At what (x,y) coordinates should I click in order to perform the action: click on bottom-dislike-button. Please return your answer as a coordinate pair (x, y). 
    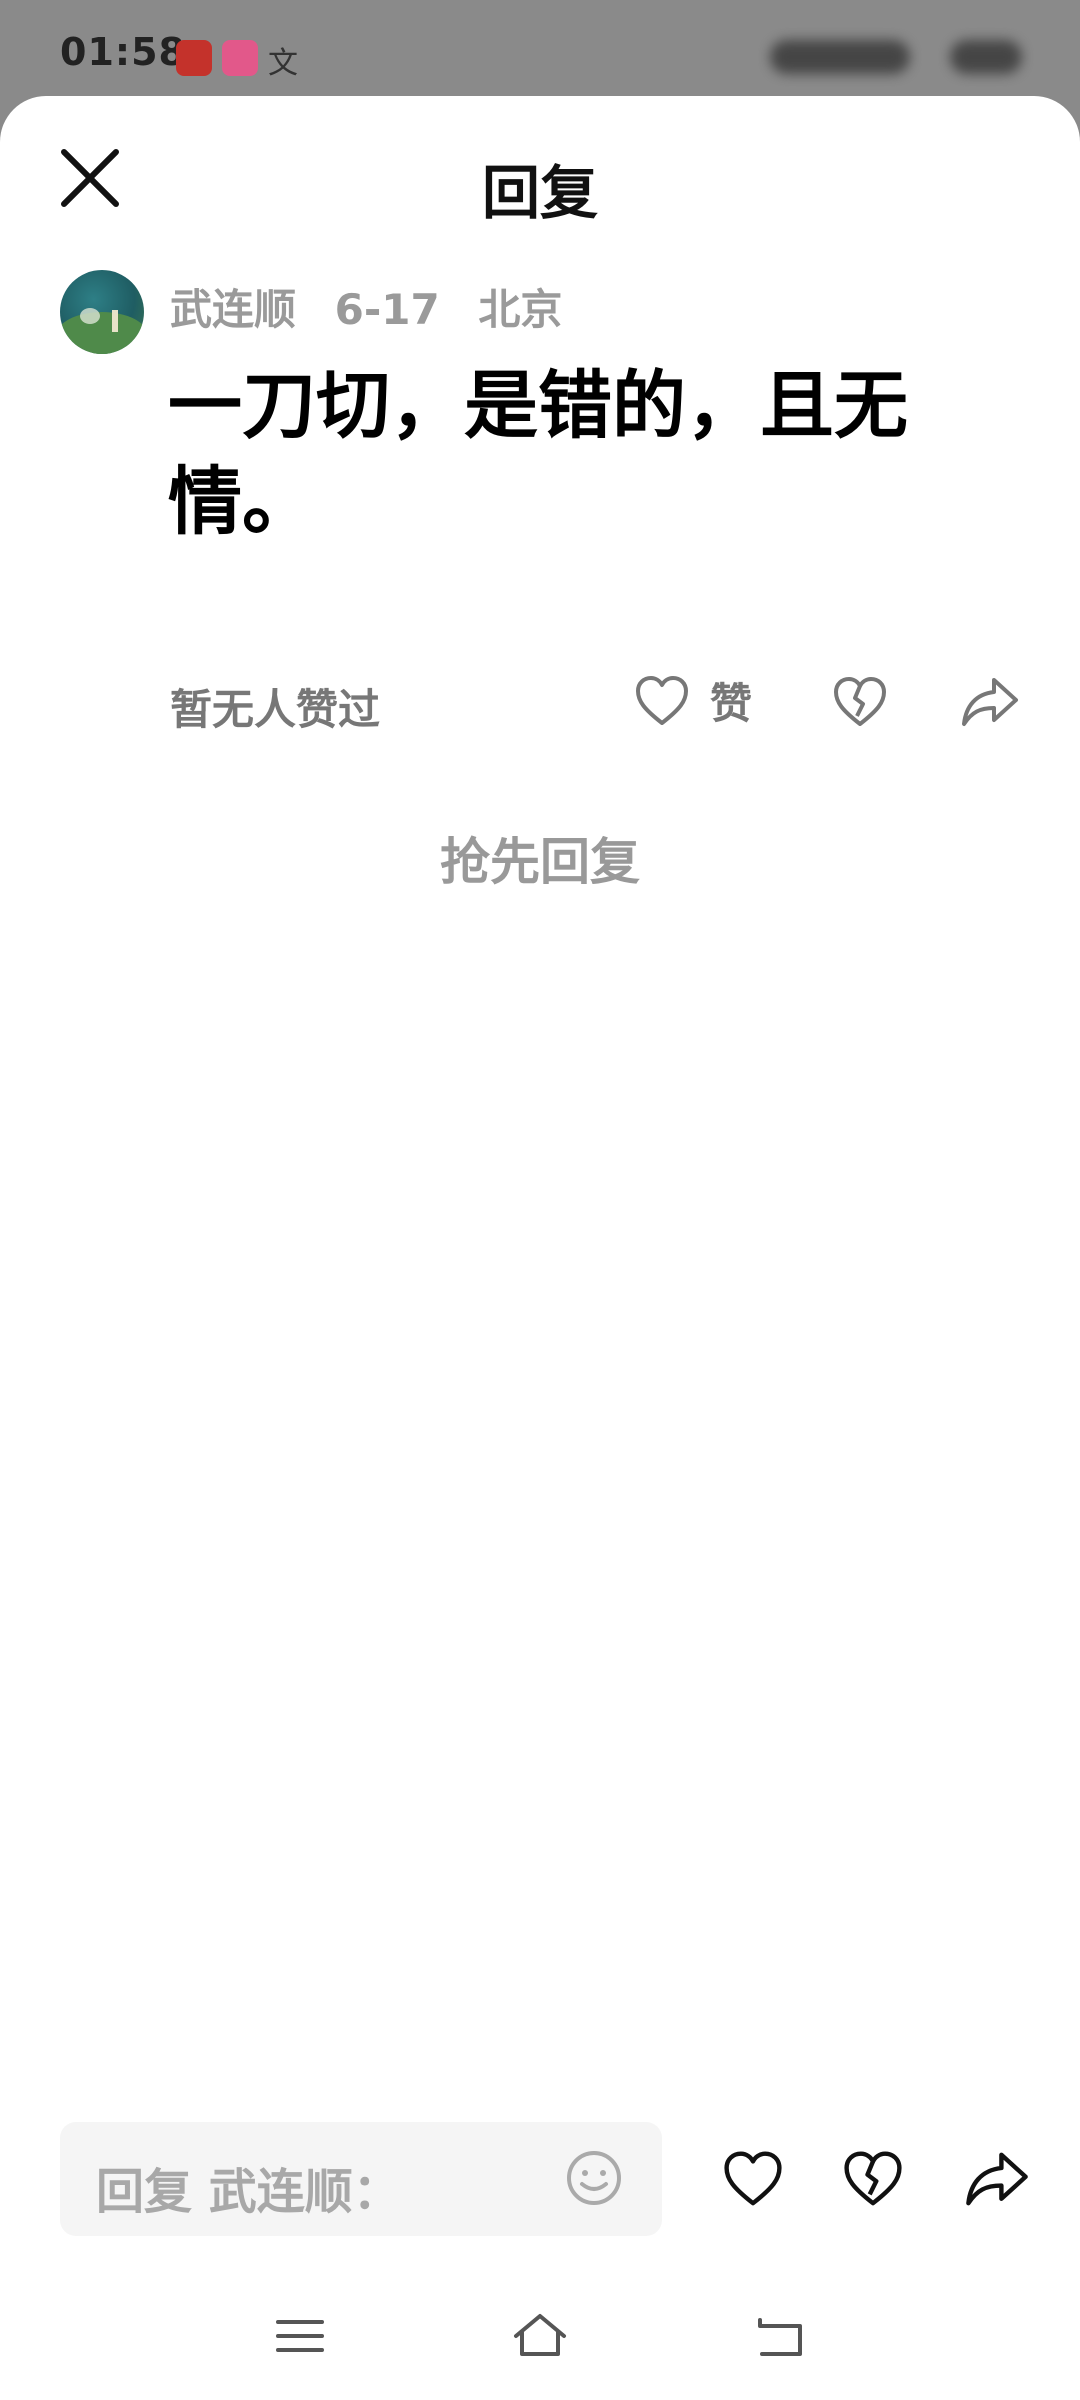
    Looking at the image, I should click on (873, 2179).